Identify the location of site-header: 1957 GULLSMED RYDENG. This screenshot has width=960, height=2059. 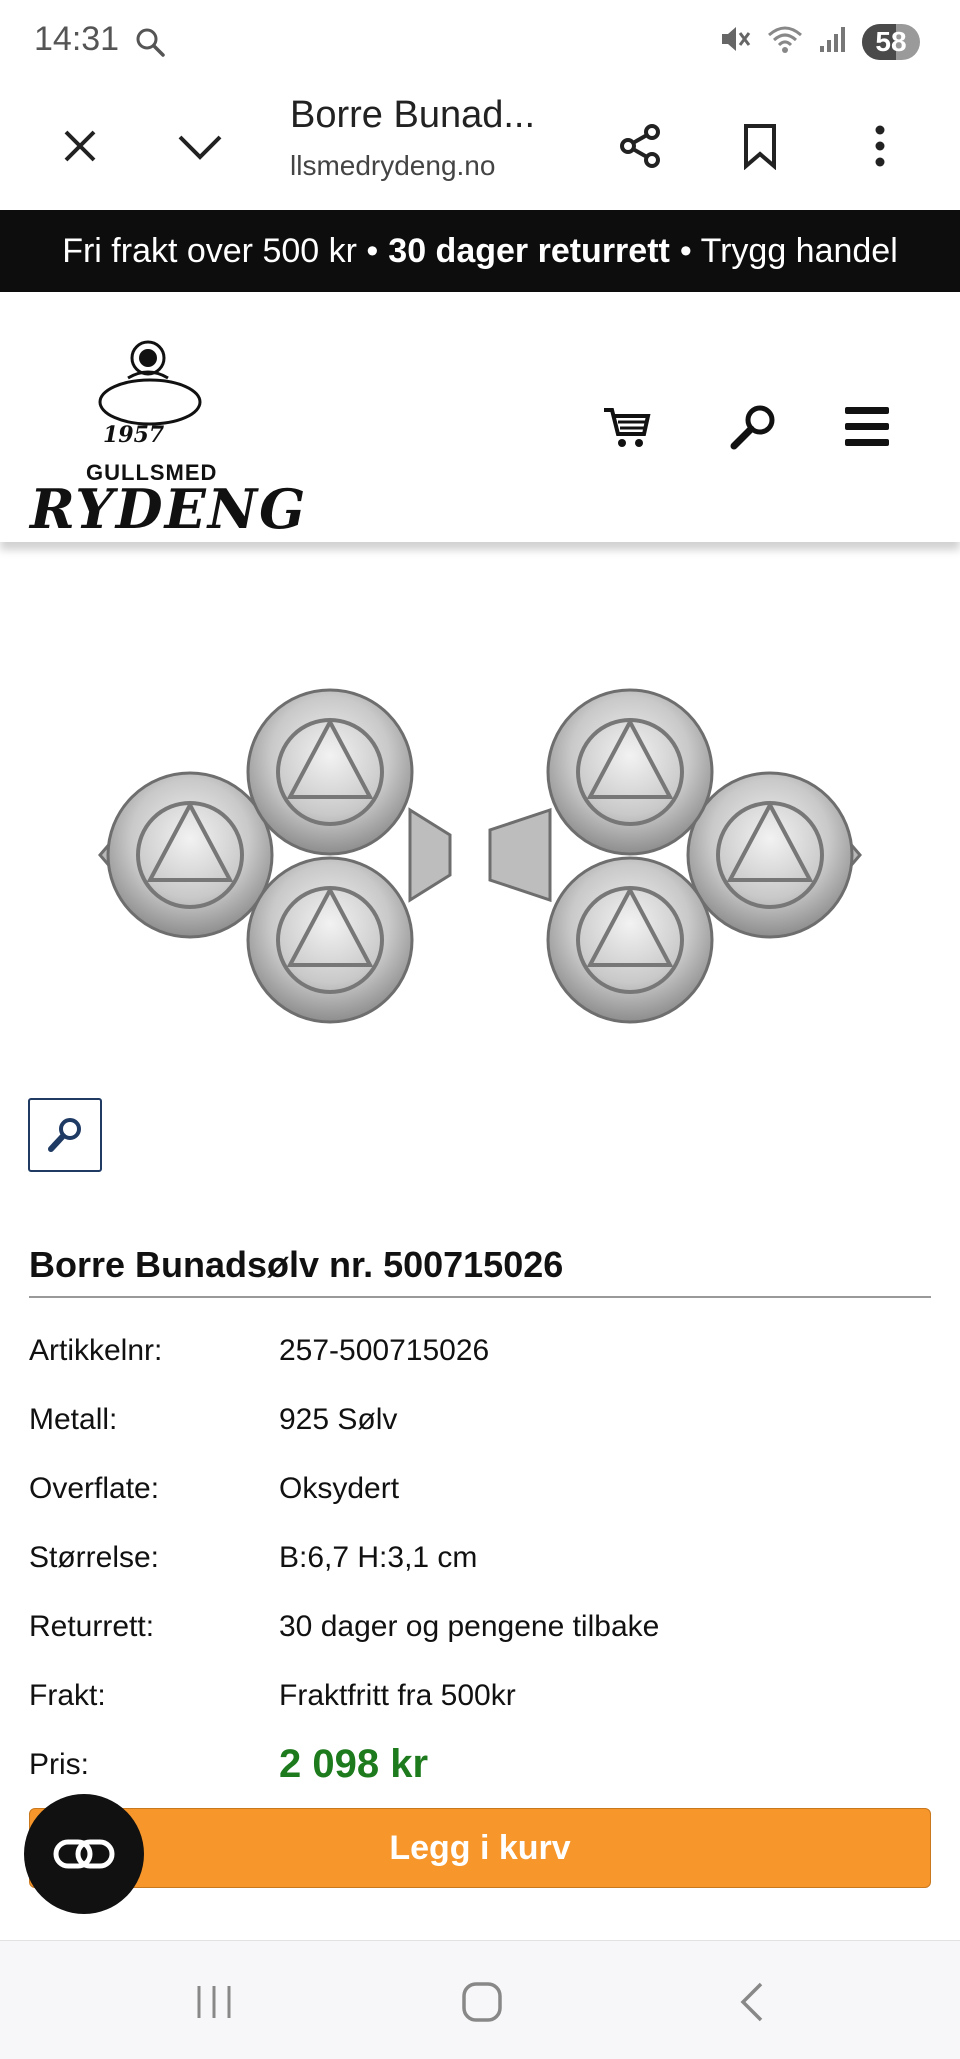
(480, 417).